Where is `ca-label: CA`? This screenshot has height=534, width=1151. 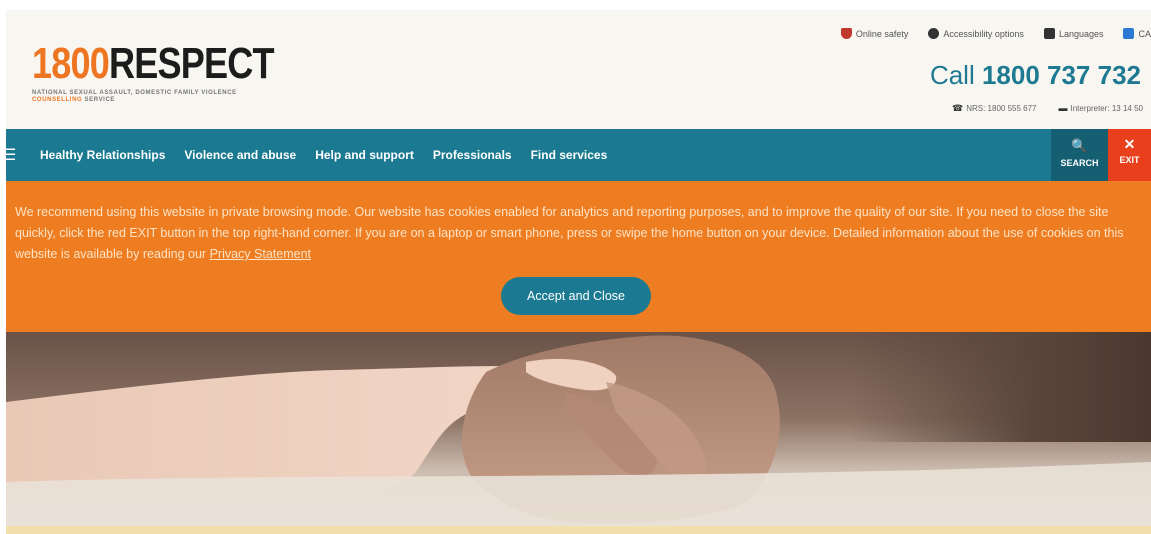 ca-label: CA is located at coordinates (1144, 33).